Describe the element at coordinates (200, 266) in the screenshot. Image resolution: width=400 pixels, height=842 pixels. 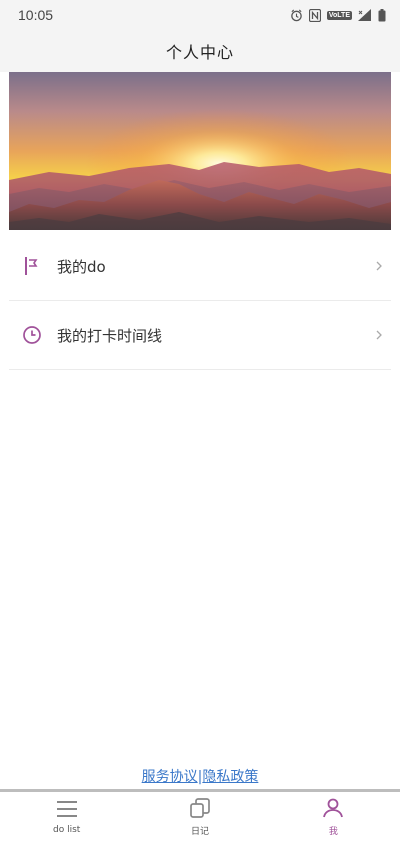
I see `menu-item-my-do: 我的do` at that location.